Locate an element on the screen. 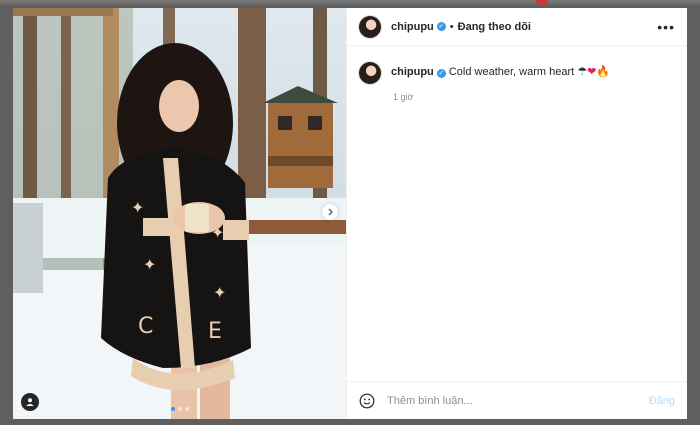 The height and width of the screenshot is (425, 700). author-username: chipupu is located at coordinates (412, 27).